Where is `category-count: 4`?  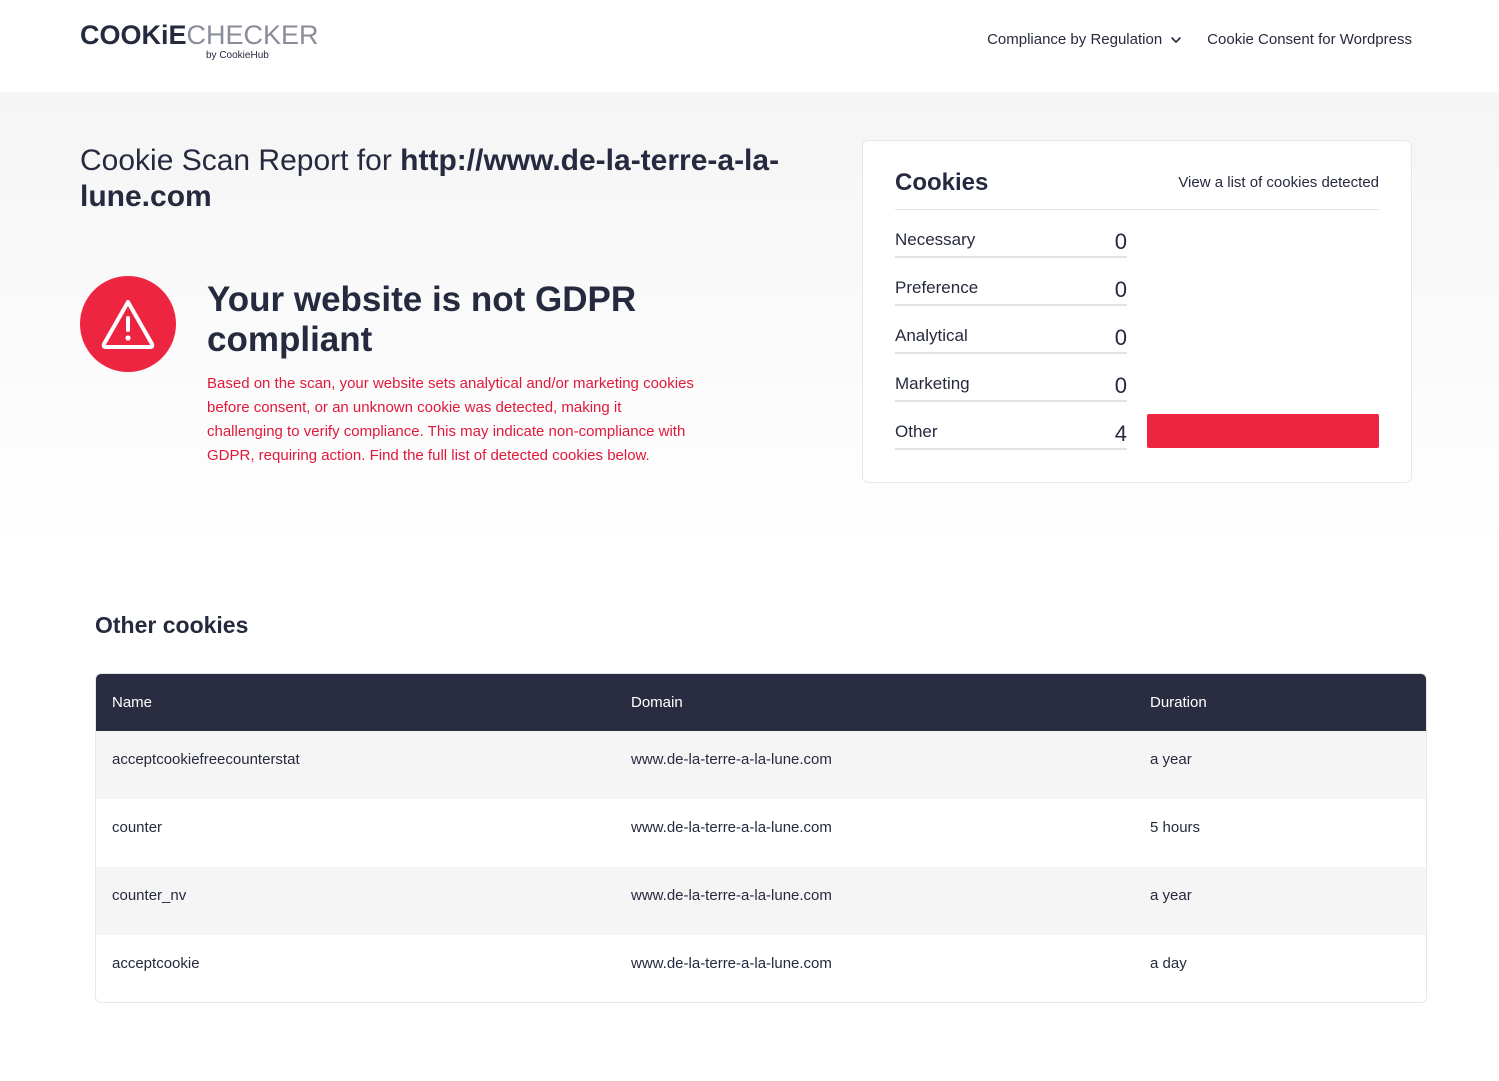
category-count: 4 is located at coordinates (1120, 433).